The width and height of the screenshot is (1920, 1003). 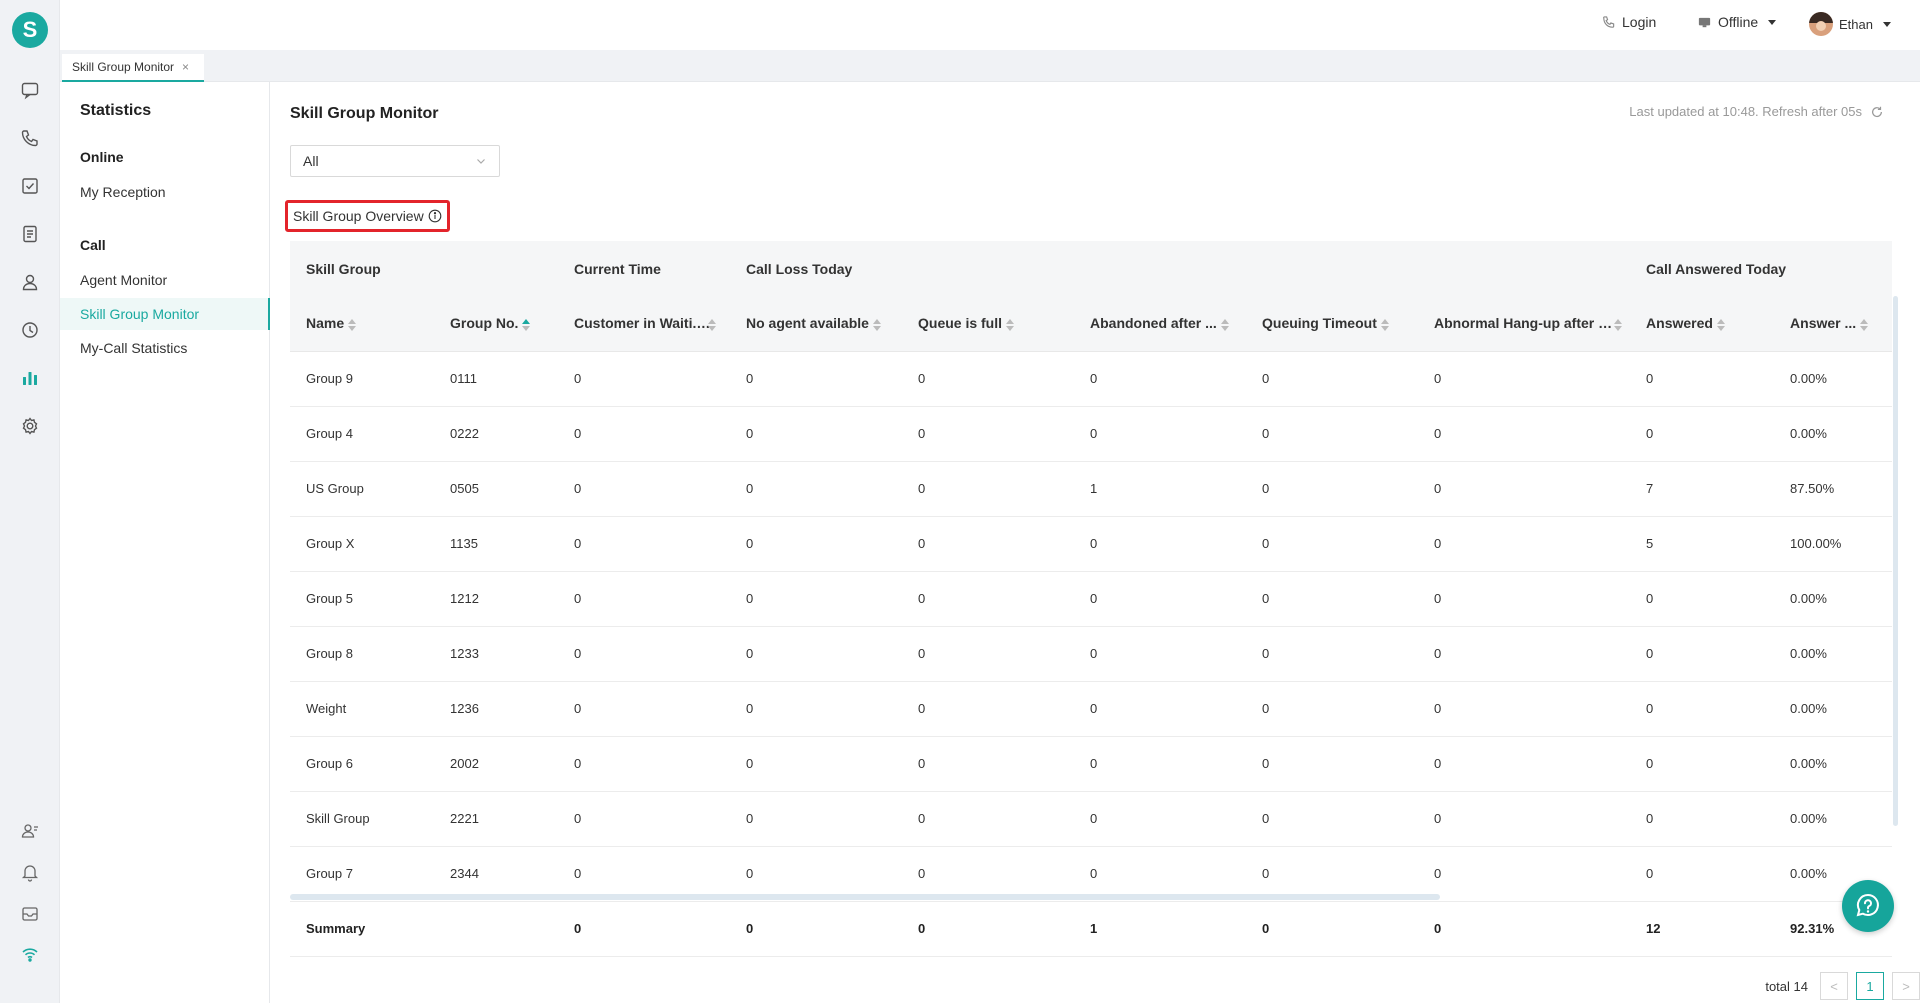 I want to click on table-row: Group 8 1233 0 0 0 0 0 0 0 0.00%, so click(x=1091, y=654).